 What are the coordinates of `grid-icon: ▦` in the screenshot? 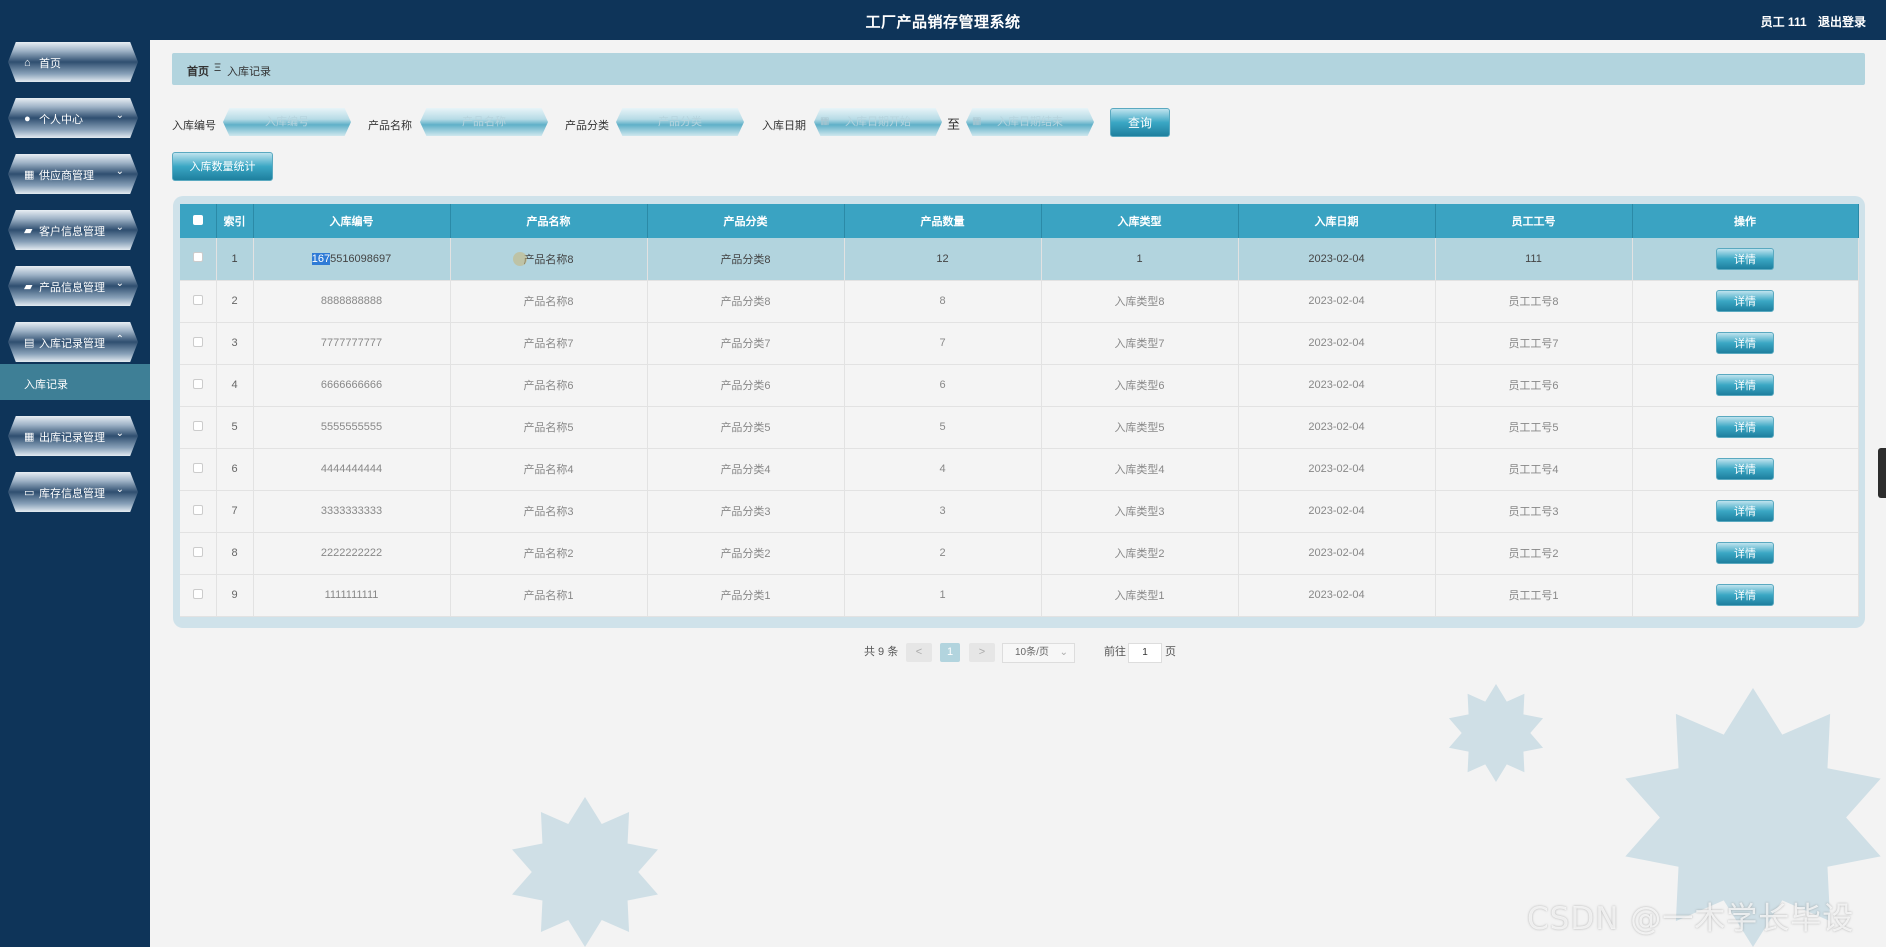 It's located at (29, 436).